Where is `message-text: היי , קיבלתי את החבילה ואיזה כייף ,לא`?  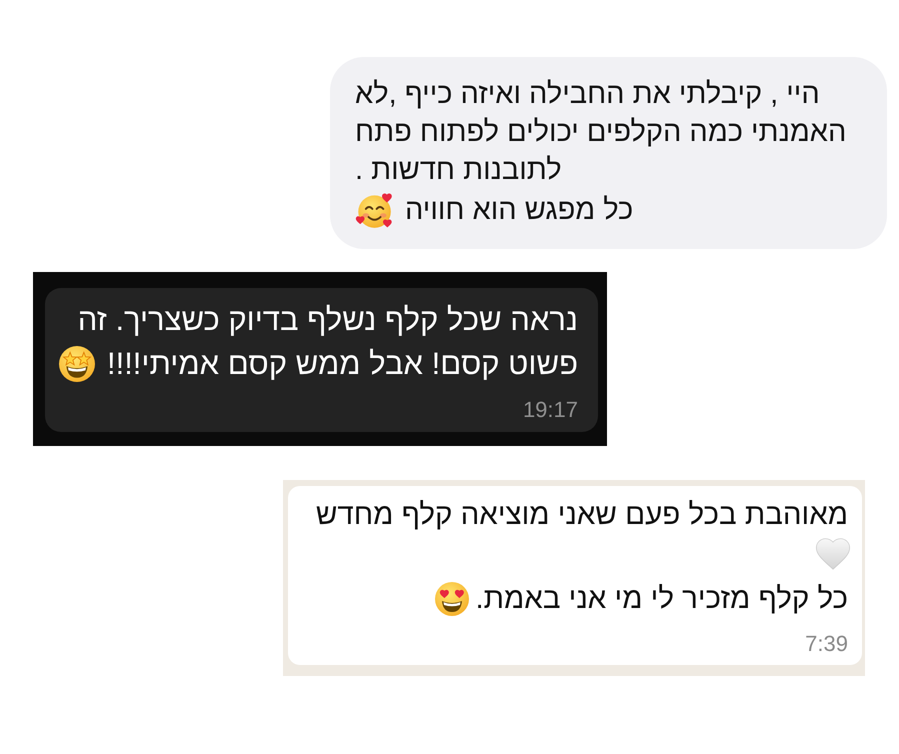 message-text: היי , קיבלתי את החבילה ואיזה כייף ,לא is located at coordinates (587, 94).